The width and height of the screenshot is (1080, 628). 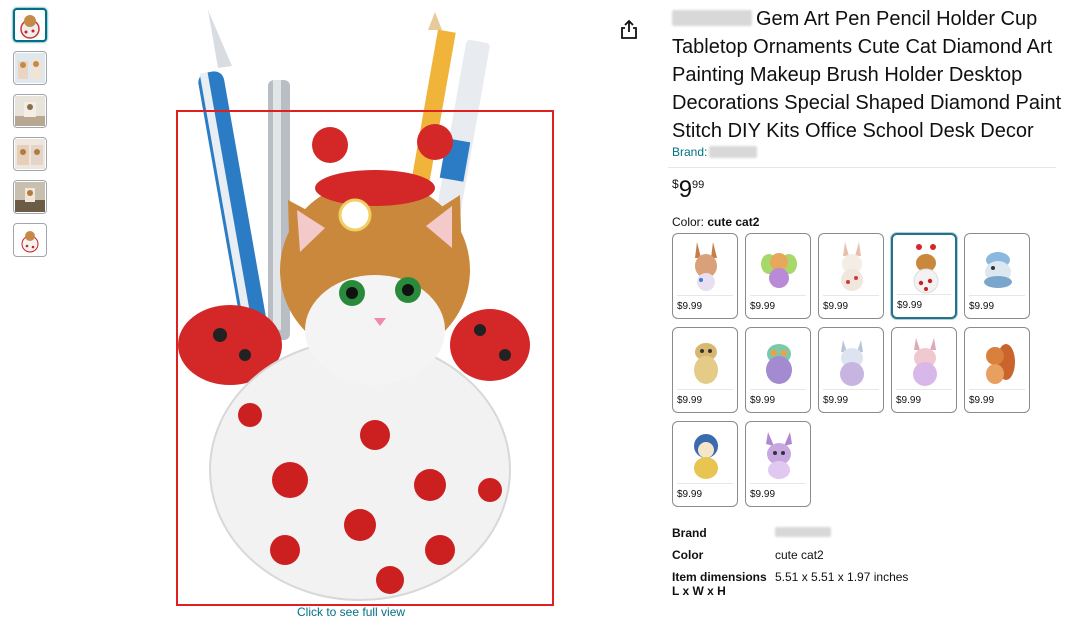 I want to click on color-label: Color: cute cat2, so click(x=869, y=222).